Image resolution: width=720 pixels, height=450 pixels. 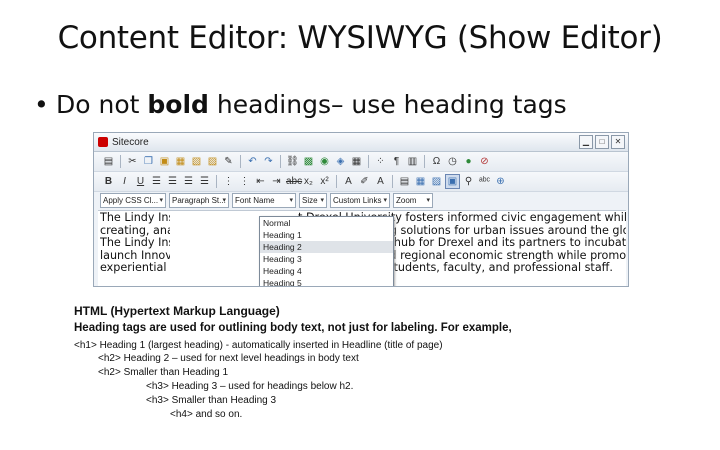 I want to click on clear-formatting-icon: A, so click(x=380, y=181).